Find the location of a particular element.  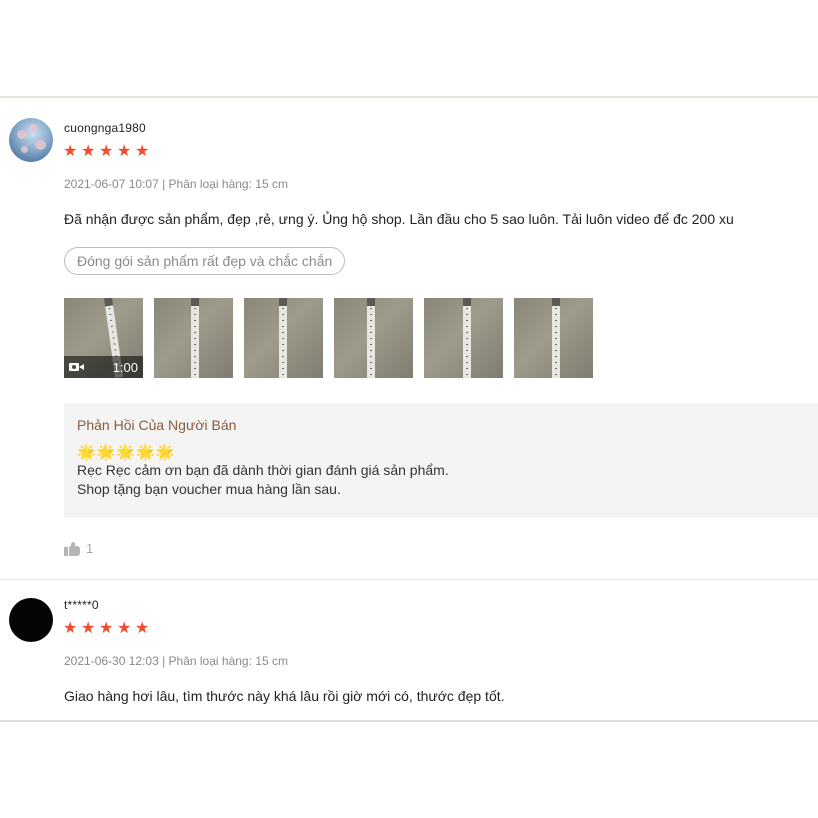

review-media: 1:00 is located at coordinates (328, 338).